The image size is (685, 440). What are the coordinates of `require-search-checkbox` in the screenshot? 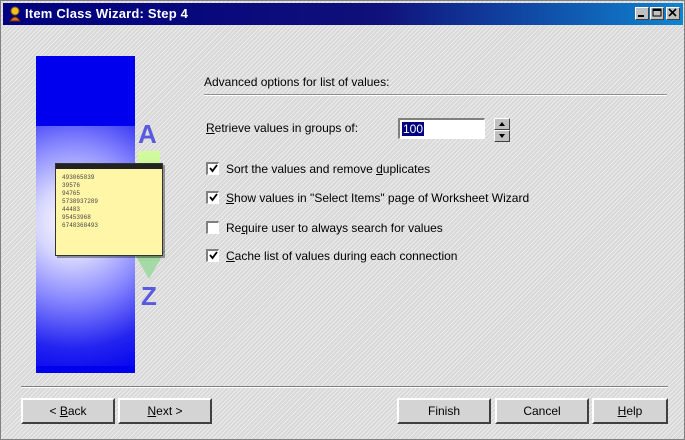 It's located at (212, 227).